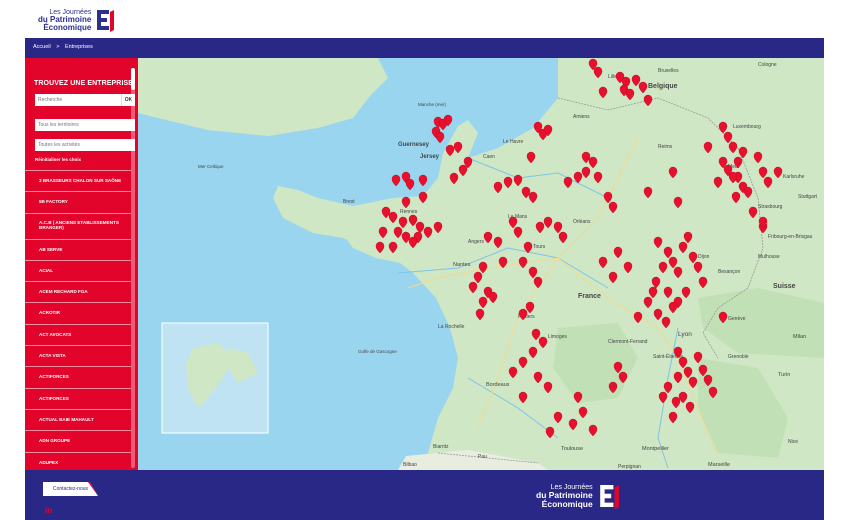  What do you see at coordinates (729, 272) in the screenshot?
I see `label-besancon: Besançon` at bounding box center [729, 272].